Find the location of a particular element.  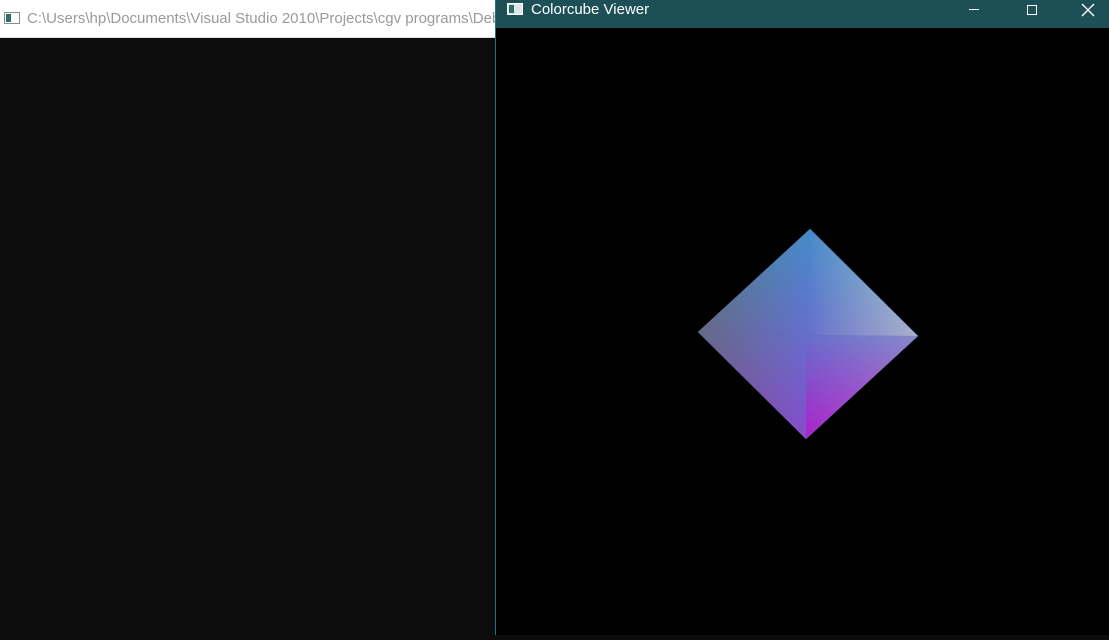

cube-quadrant-left is located at coordinates (754, 334).